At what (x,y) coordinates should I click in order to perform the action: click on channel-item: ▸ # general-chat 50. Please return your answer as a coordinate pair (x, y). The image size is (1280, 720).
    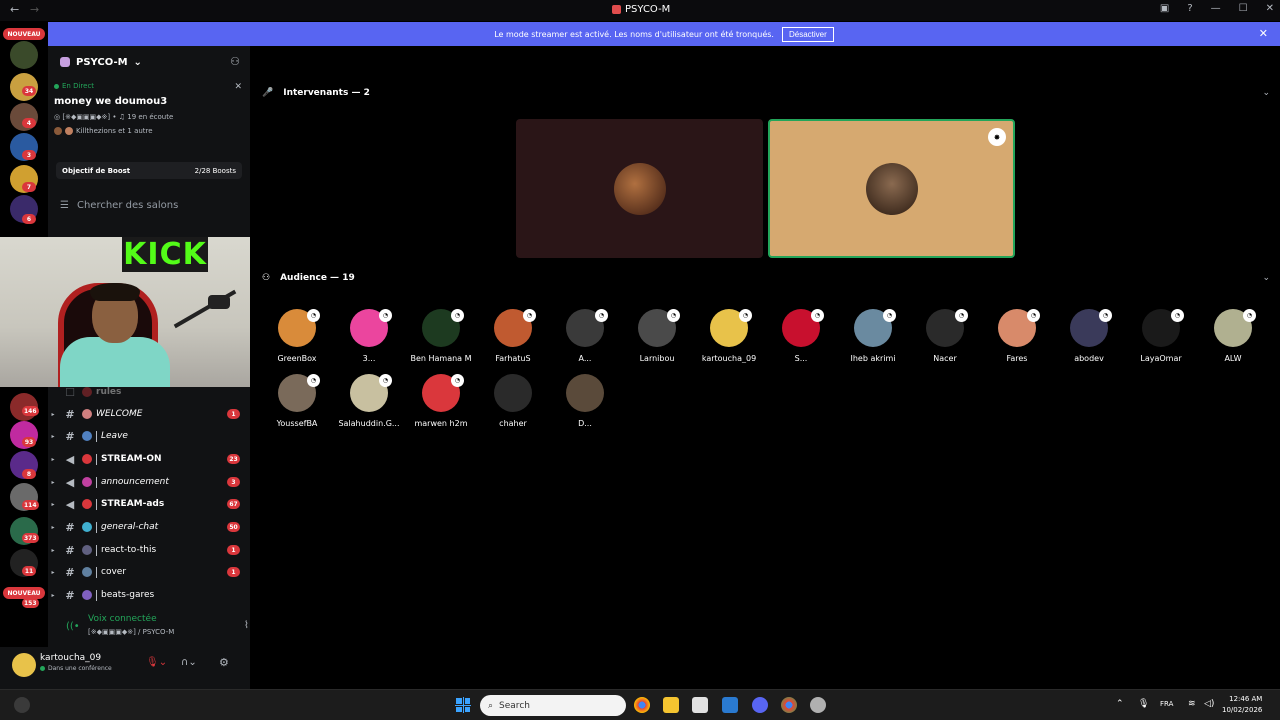
    Looking at the image, I should click on (149, 527).